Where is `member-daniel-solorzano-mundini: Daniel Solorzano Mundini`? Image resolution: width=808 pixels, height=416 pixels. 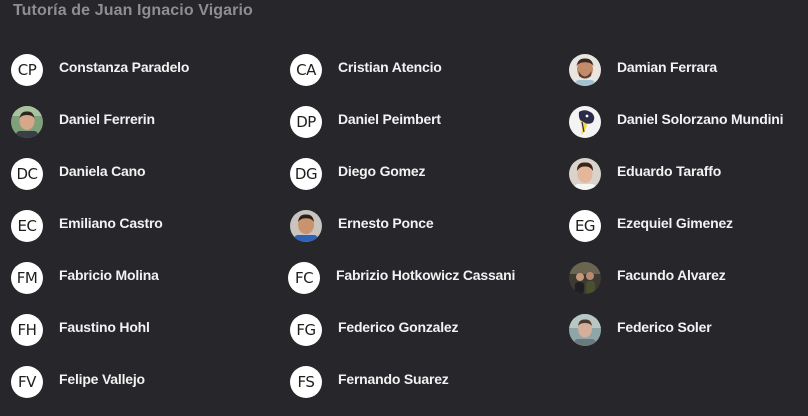 member-daniel-solorzano-mundini: Daniel Solorzano Mundini is located at coordinates (688, 123).